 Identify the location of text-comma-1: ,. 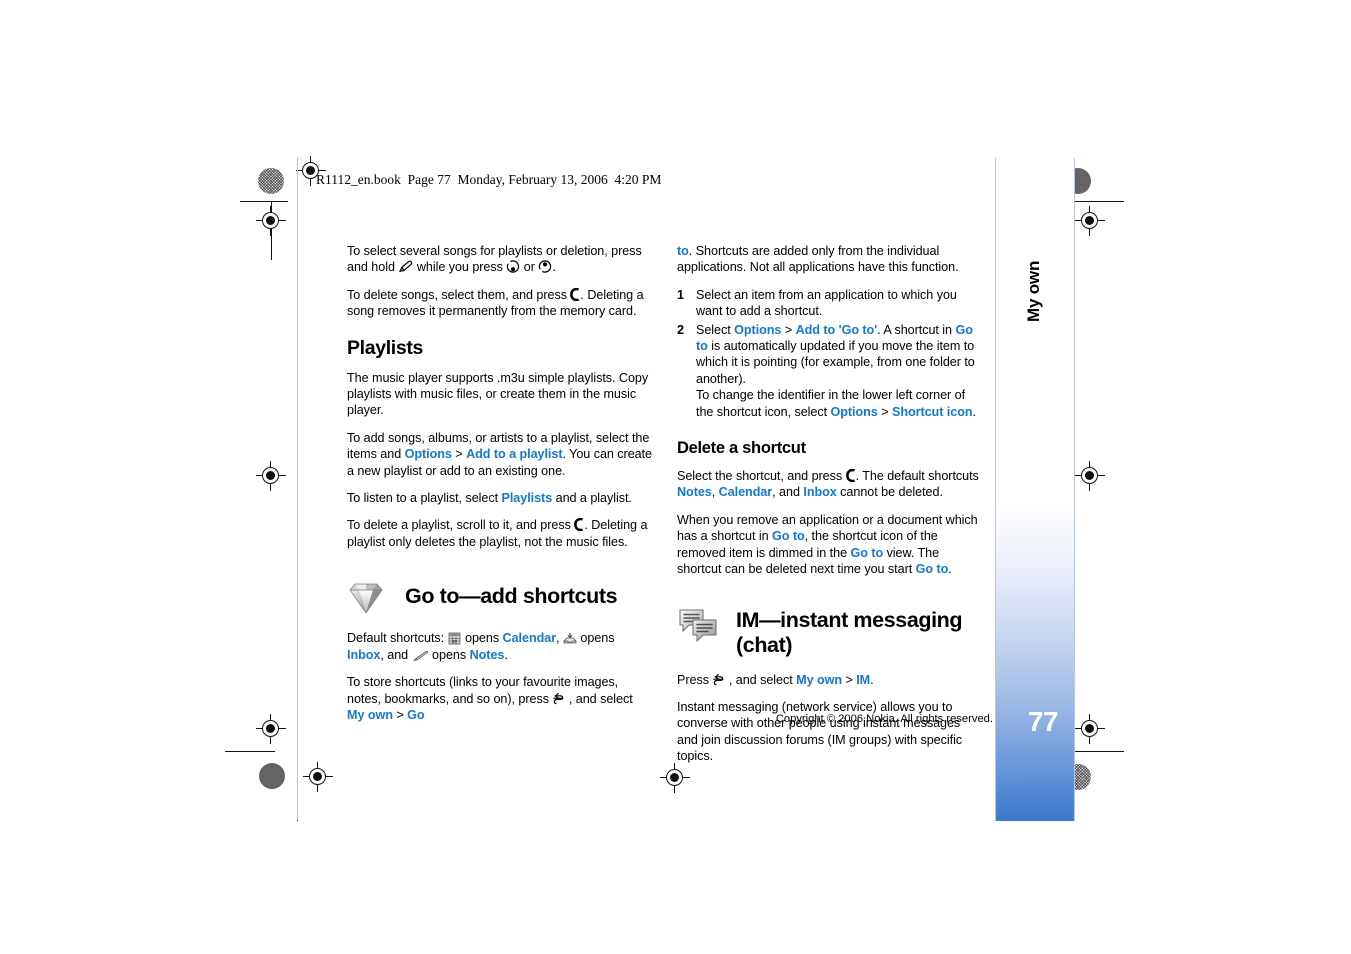
(558, 638).